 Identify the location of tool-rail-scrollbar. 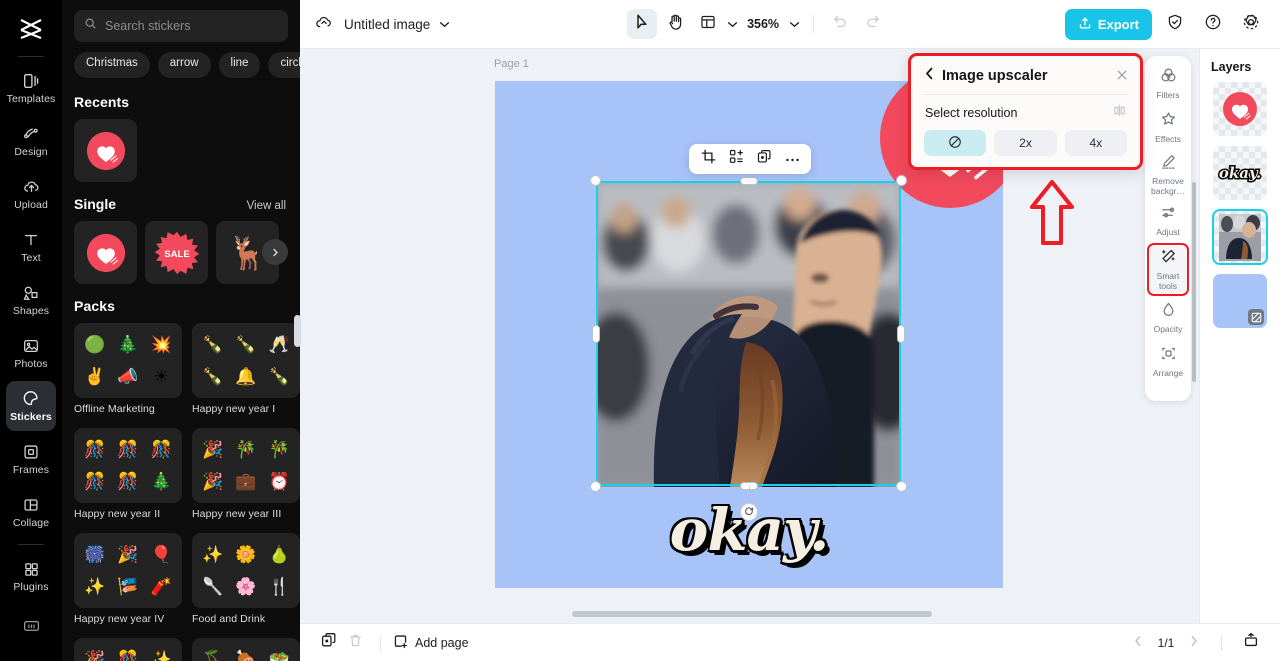
(1194, 282).